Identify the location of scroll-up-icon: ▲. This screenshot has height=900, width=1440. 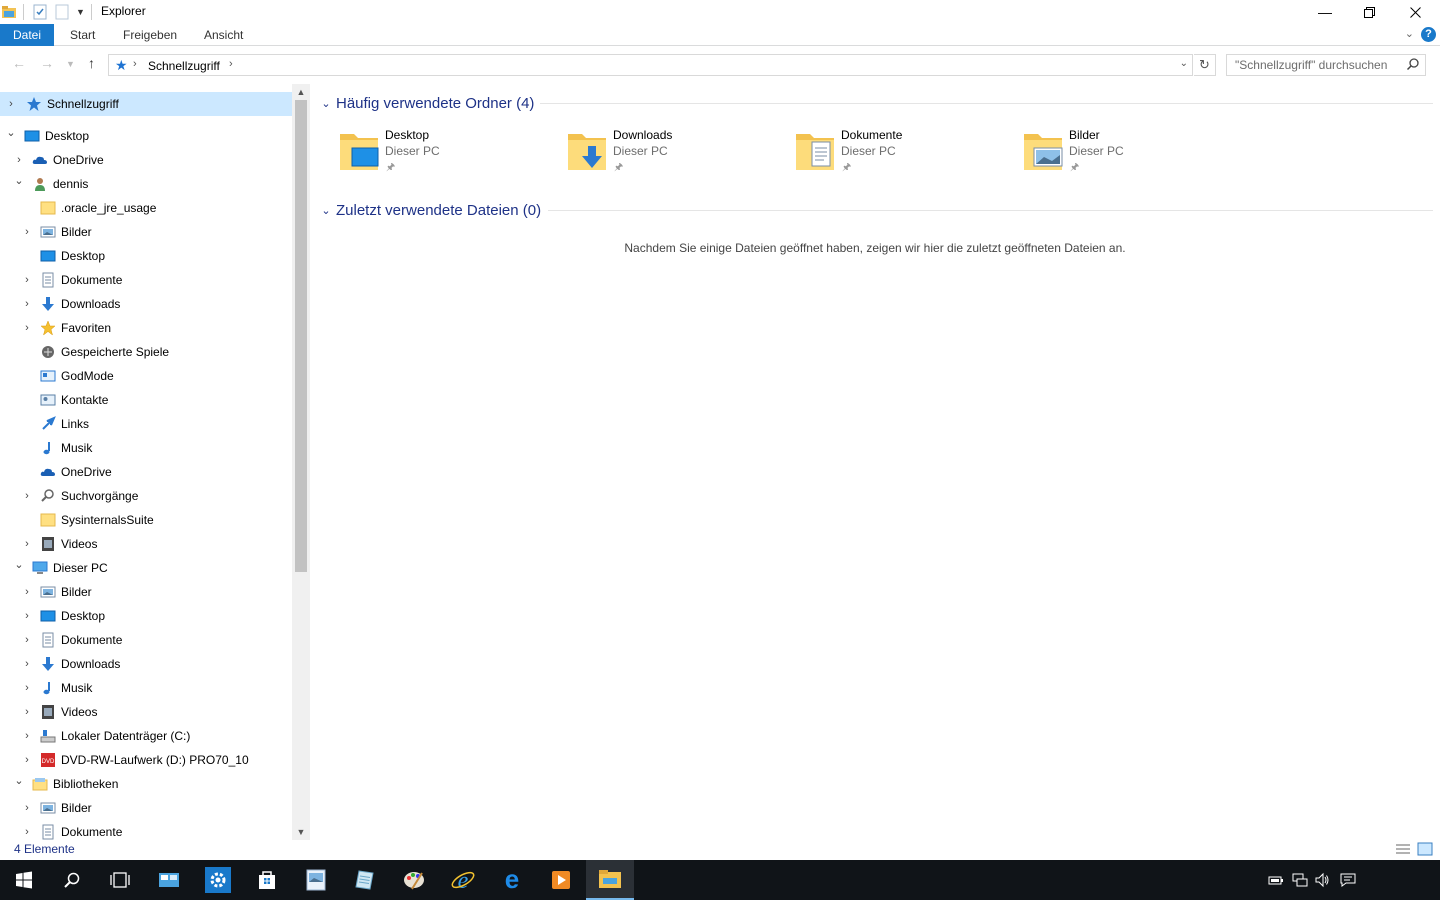
(301, 92).